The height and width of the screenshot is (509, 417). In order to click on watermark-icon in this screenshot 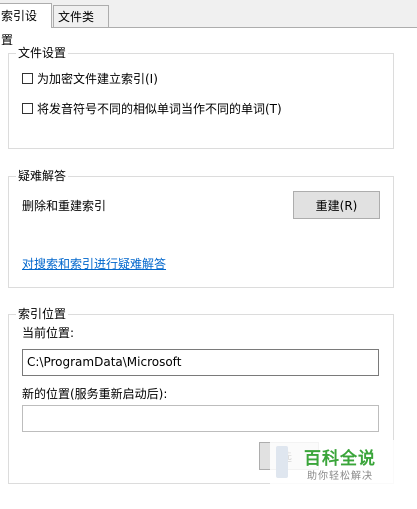, I will do `click(282, 462)`.